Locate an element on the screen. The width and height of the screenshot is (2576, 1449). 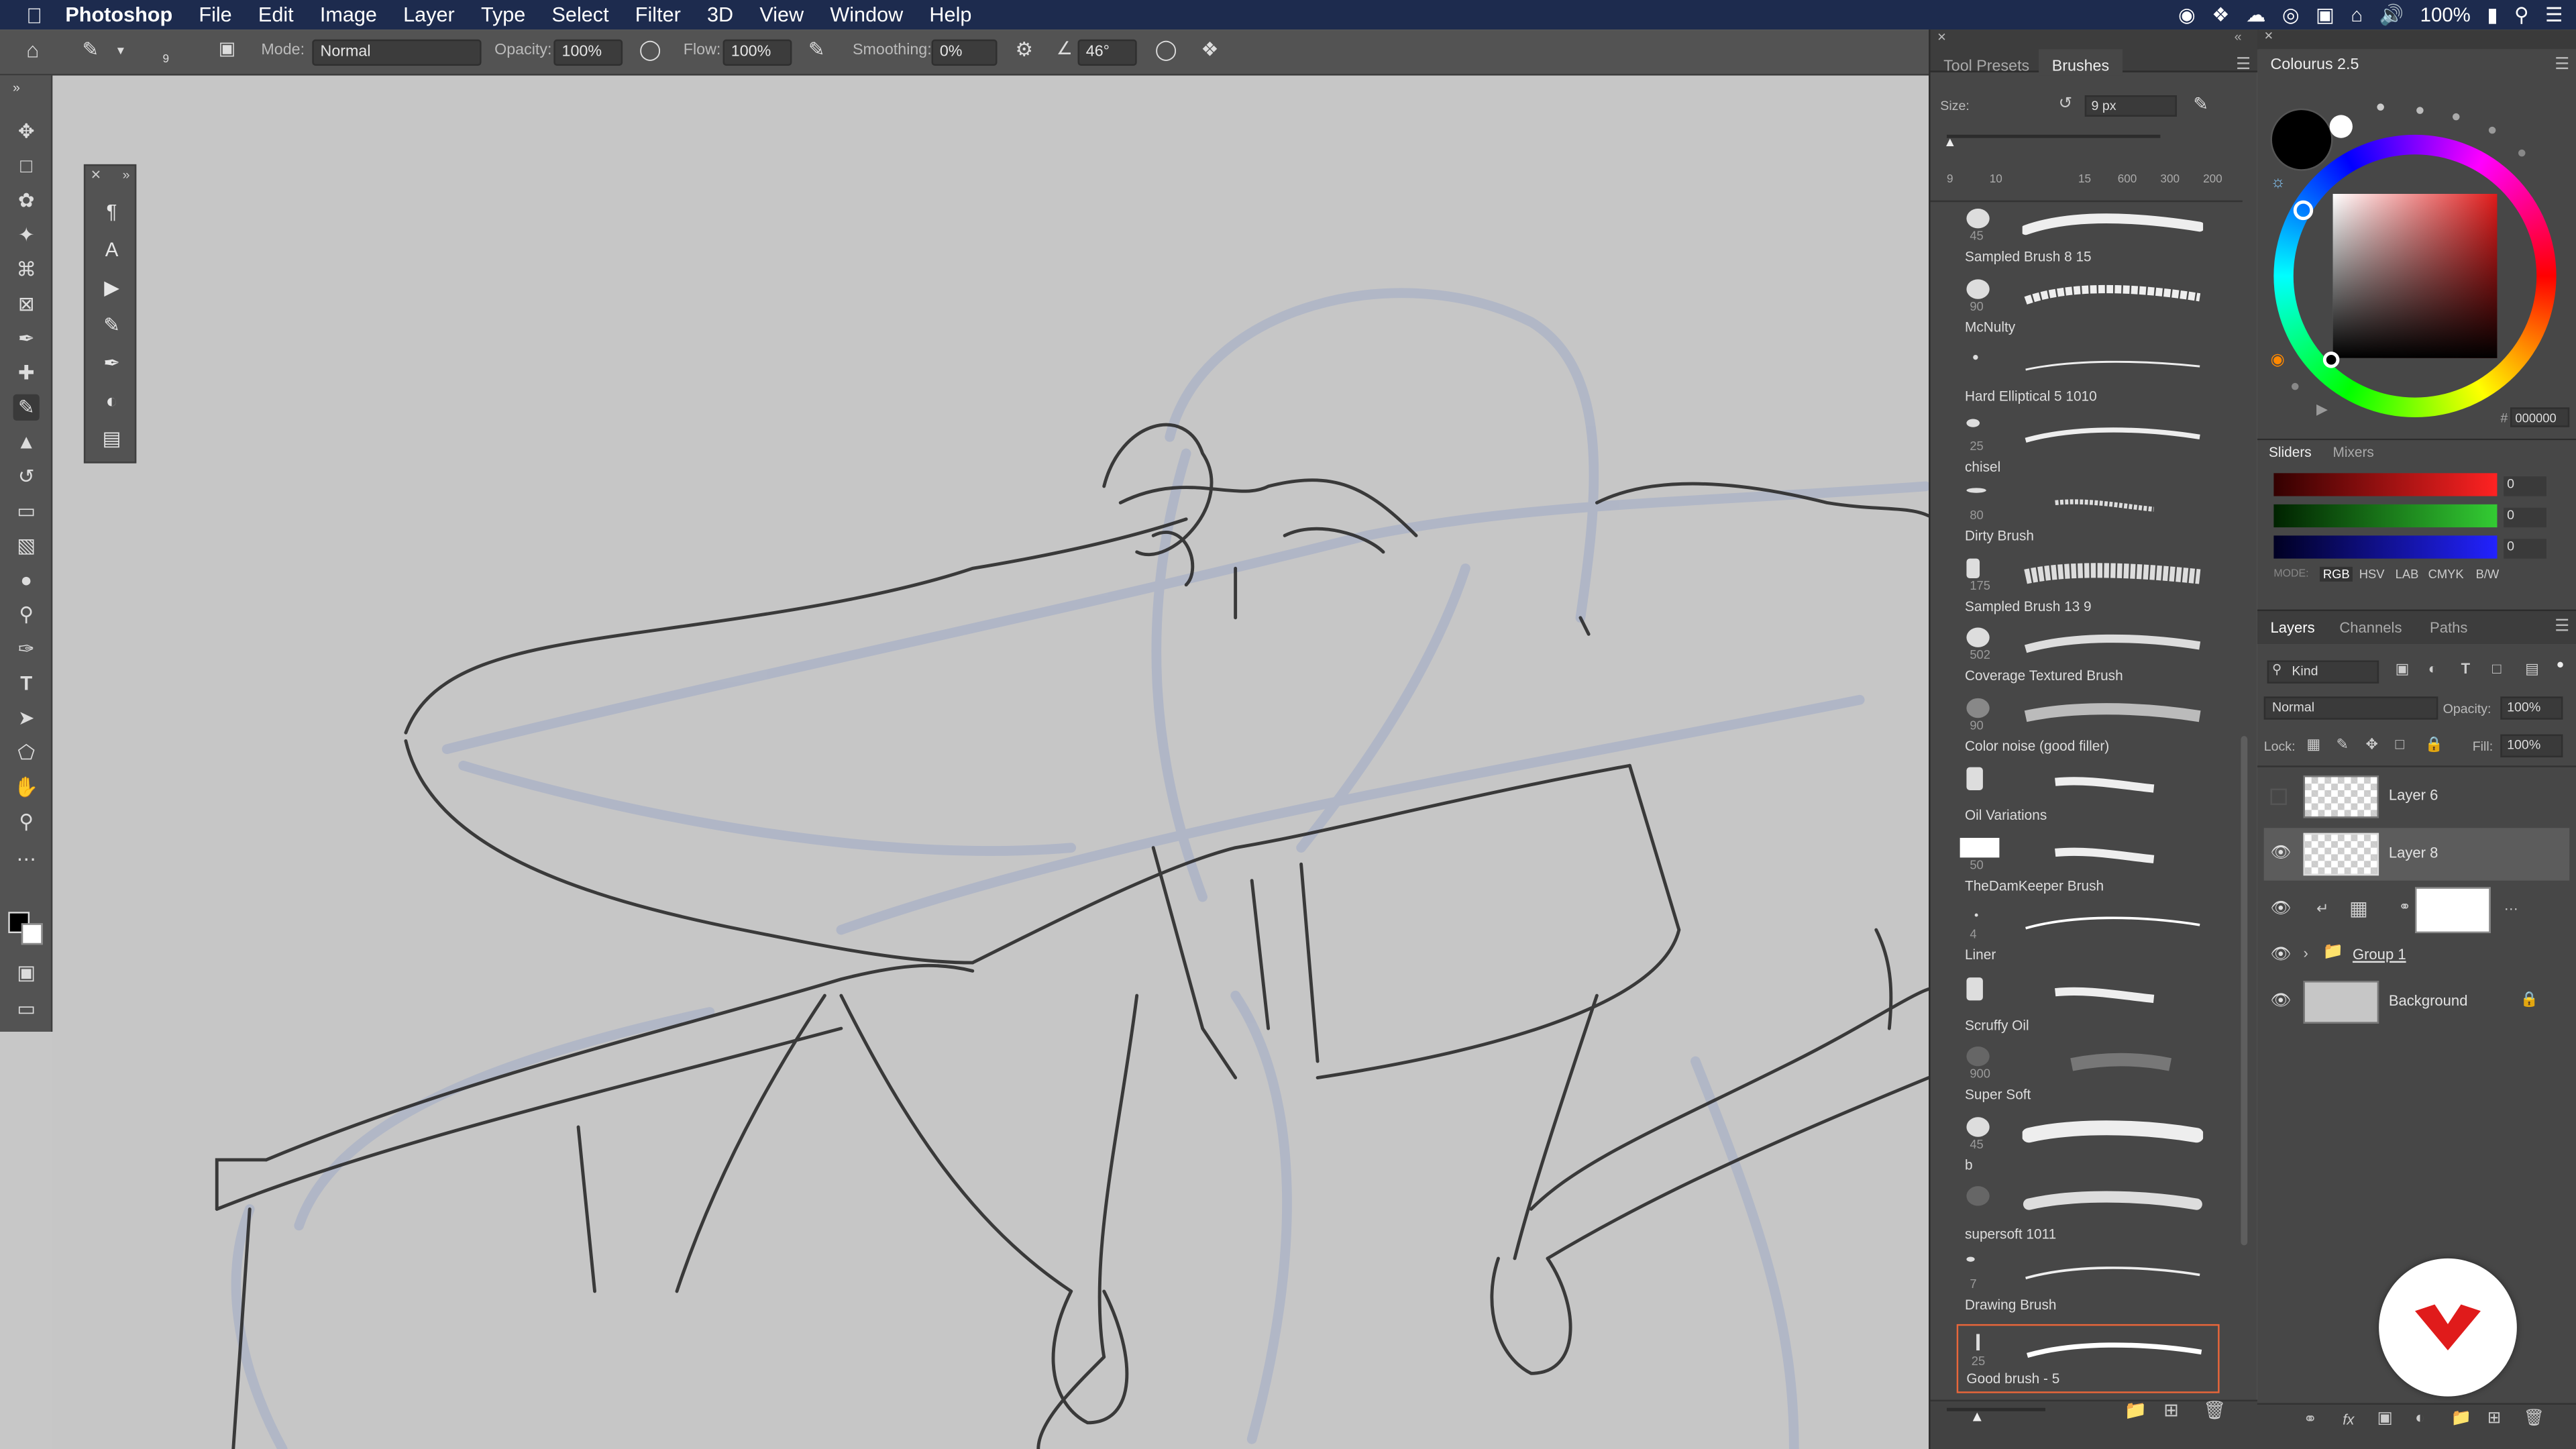
mode-select: Normal is located at coordinates (397, 52).